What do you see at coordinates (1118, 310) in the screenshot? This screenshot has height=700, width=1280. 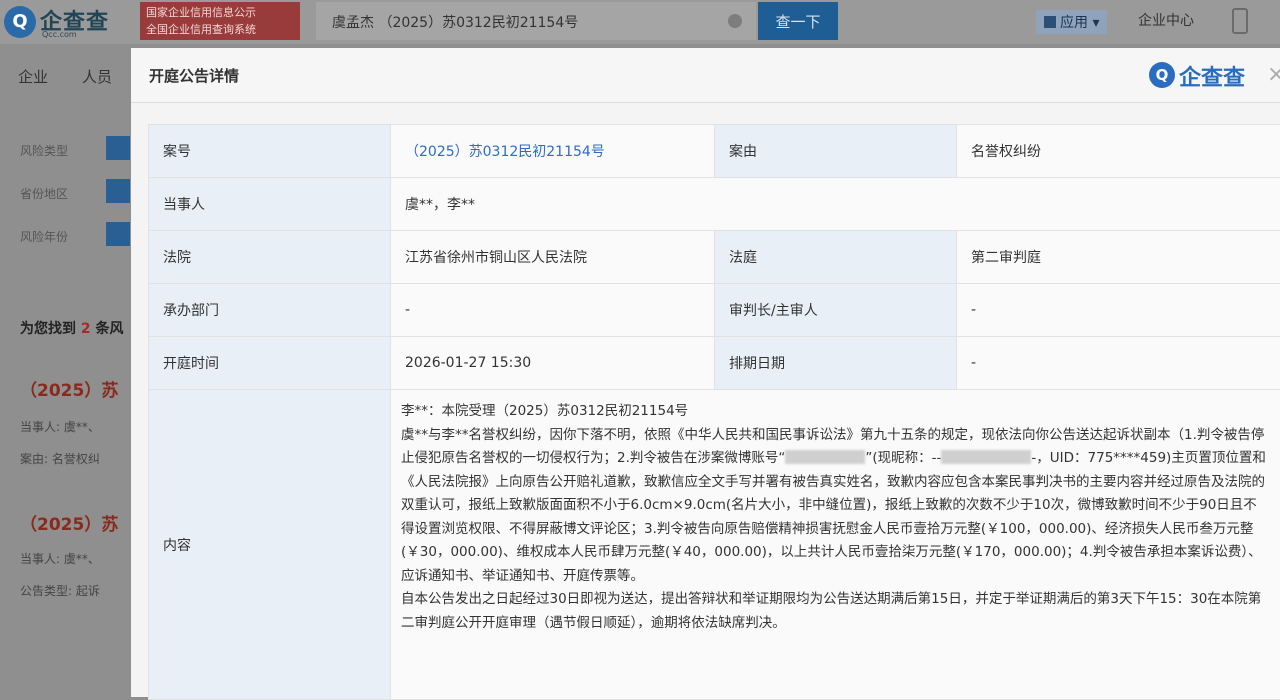 I see `judge-value: -` at bounding box center [1118, 310].